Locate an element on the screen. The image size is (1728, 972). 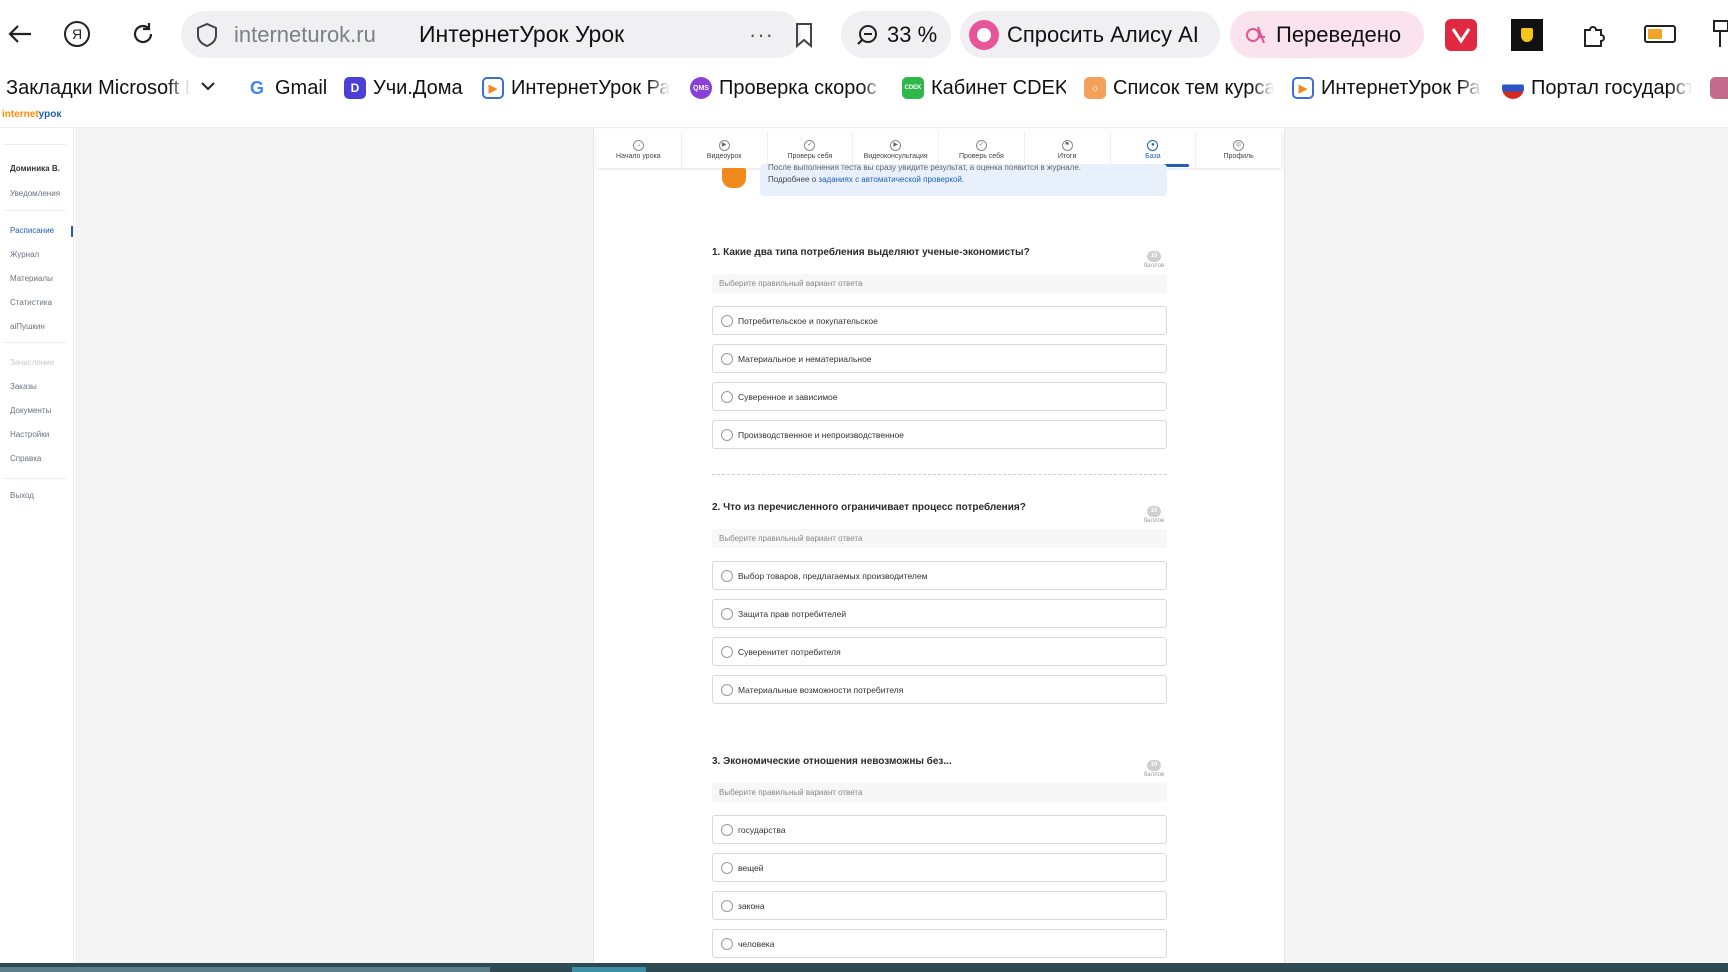
sidebar-item-documents: Документы is located at coordinates (30, 410).